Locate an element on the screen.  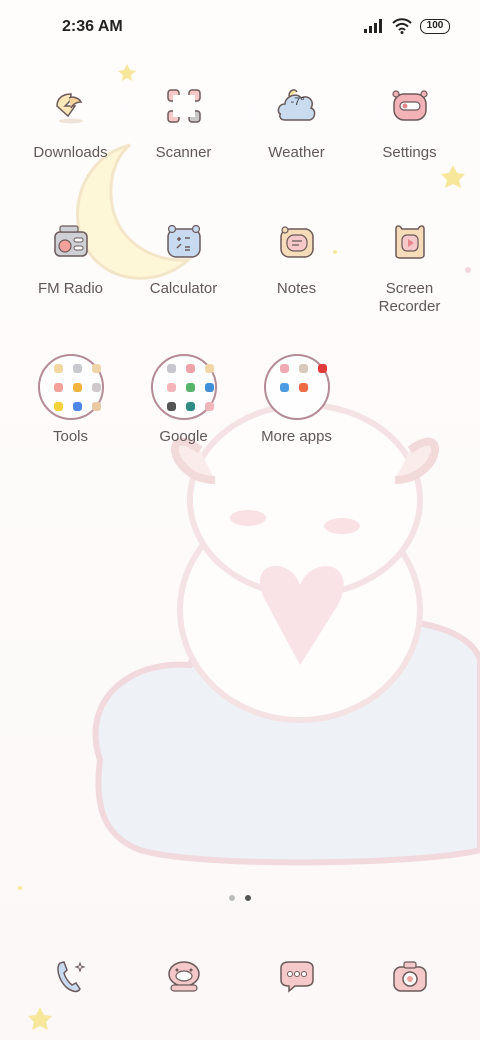
app-fm-radio: FM Radio is located at coordinates (70, 284).